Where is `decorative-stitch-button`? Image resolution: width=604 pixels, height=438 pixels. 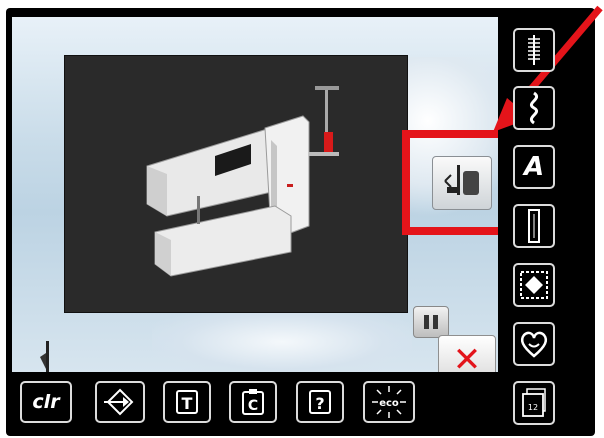 decorative-stitch-button is located at coordinates (534, 108).